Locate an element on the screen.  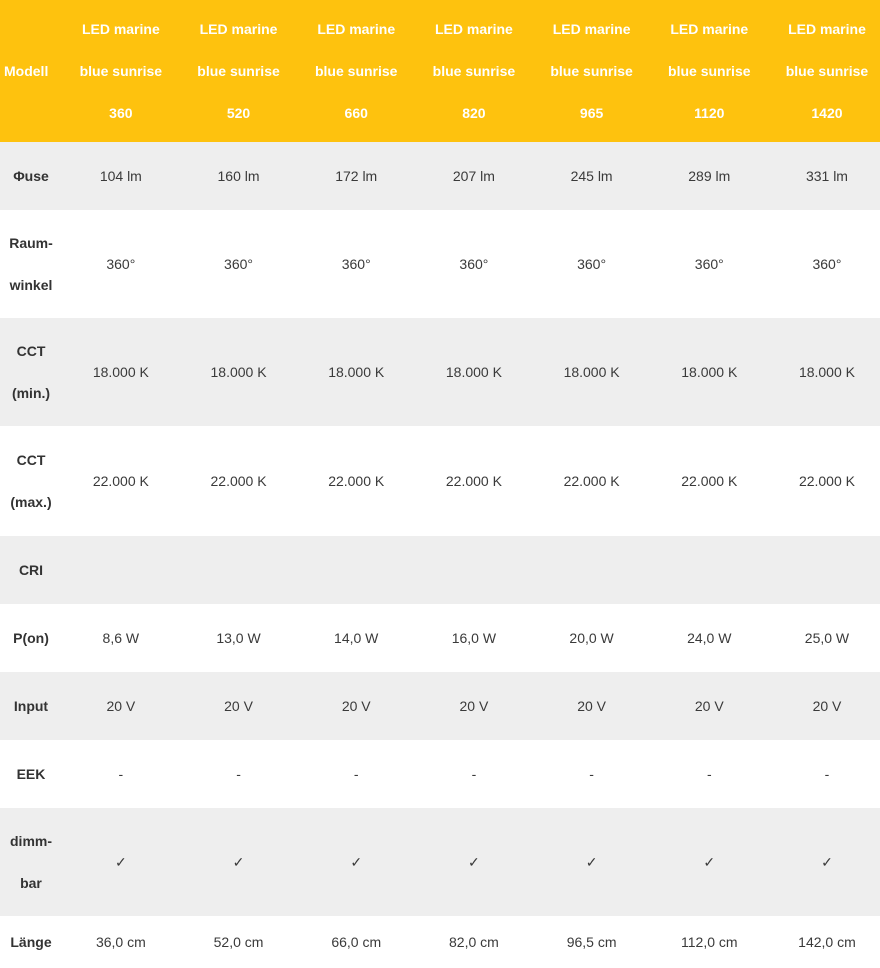
table-row: Input 20 V 20 V 20 V 20 V 20 V 20 V 20 V is located at coordinates (440, 706).